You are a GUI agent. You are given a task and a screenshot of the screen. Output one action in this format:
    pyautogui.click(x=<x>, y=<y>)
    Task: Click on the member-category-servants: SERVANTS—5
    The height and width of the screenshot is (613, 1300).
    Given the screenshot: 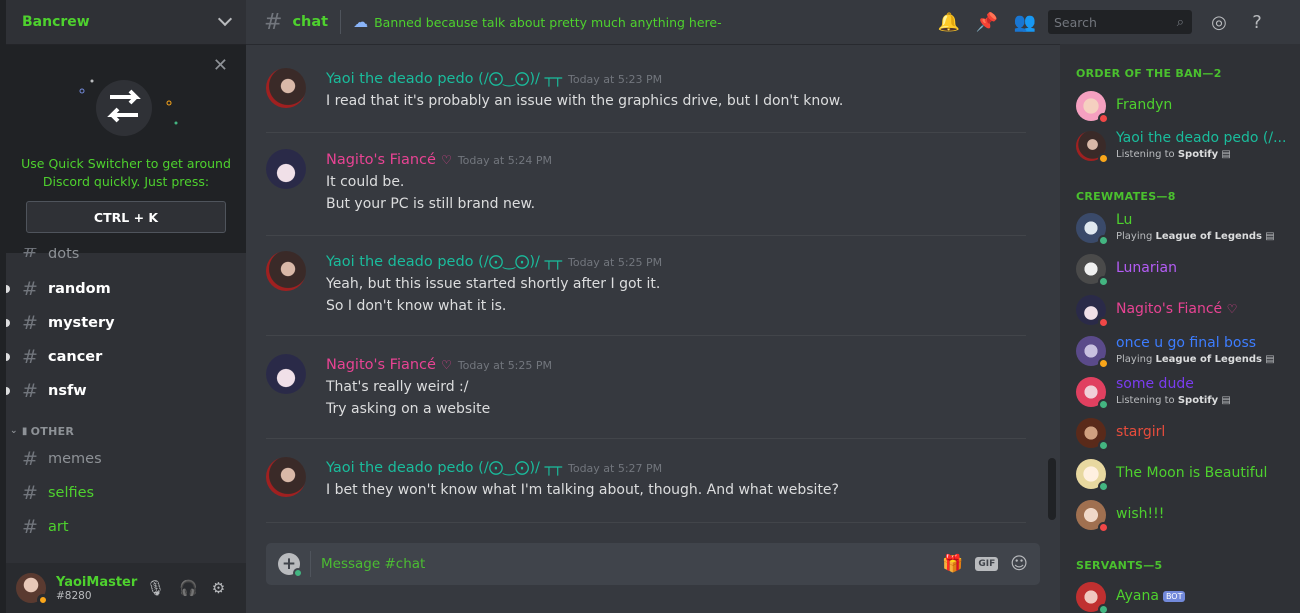 What is the action you would take?
    pyautogui.click(x=1119, y=565)
    